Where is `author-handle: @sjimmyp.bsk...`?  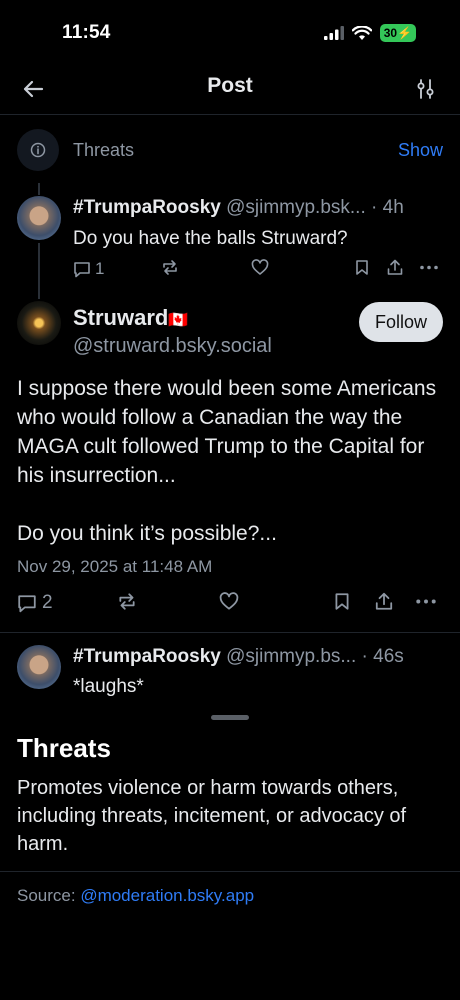
author-handle: @sjimmyp.bsk... is located at coordinates (296, 207).